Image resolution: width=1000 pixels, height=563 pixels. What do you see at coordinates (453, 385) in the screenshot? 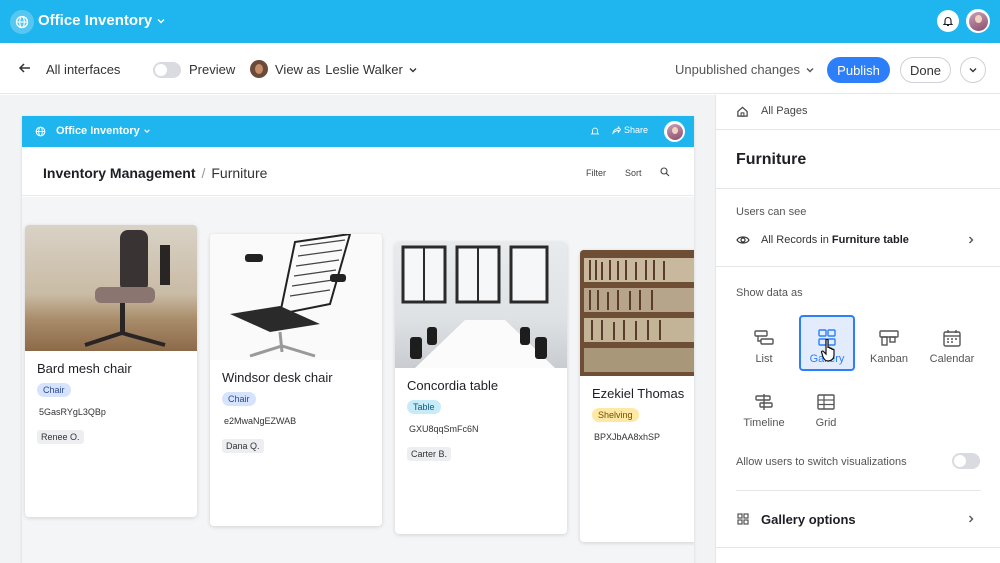
I see `card-title: Concordia table` at bounding box center [453, 385].